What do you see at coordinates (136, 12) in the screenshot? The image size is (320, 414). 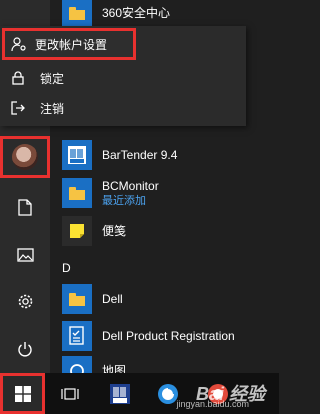 I see `app-name: 360安全中心` at bounding box center [136, 12].